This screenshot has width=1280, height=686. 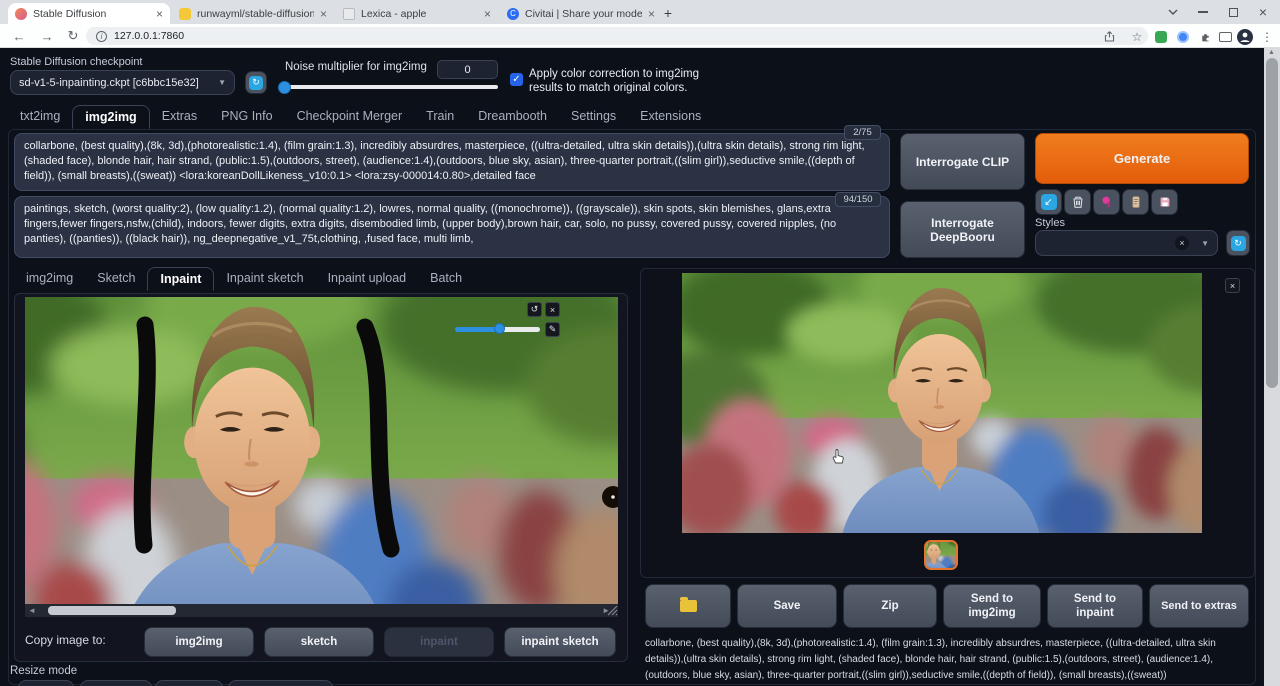 I want to click on close-window-icon: ×, so click(x=1263, y=12).